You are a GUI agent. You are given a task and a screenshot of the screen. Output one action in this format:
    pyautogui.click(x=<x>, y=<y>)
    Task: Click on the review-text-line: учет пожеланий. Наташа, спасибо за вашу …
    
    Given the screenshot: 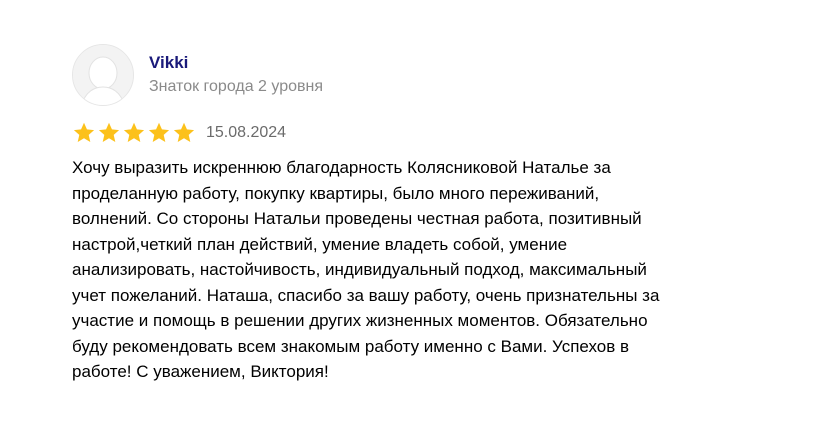 What is the action you would take?
    pyautogui.click(x=366, y=295)
    